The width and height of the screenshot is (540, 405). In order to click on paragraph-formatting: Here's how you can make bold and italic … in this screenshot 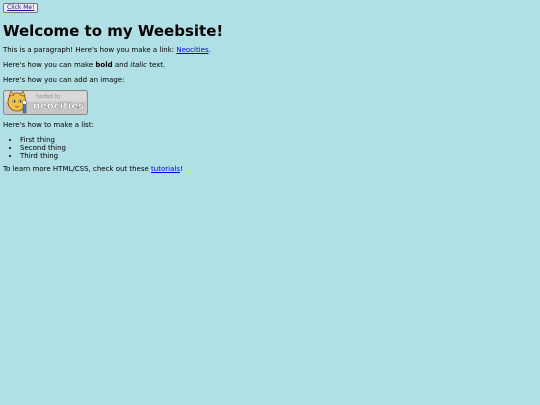, I will do `click(84, 65)`.